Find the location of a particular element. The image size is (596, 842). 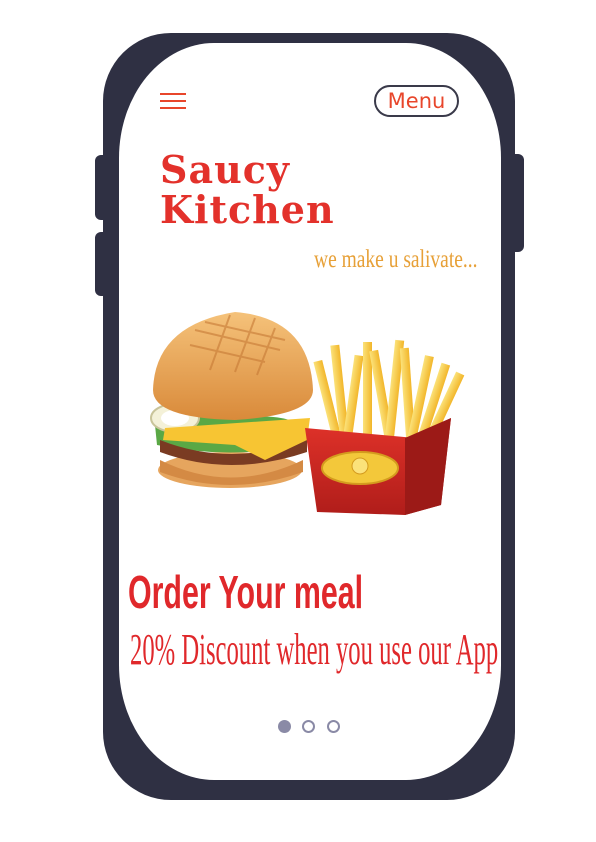

brand-line-2: Kitchen is located at coordinates (247, 209).